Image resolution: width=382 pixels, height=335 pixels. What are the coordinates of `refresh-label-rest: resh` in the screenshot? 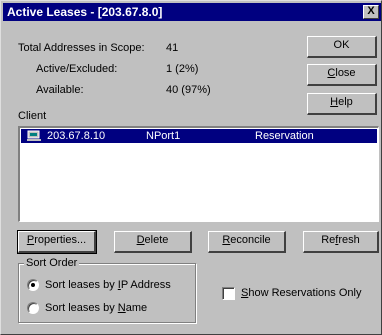 It's located at (349, 240).